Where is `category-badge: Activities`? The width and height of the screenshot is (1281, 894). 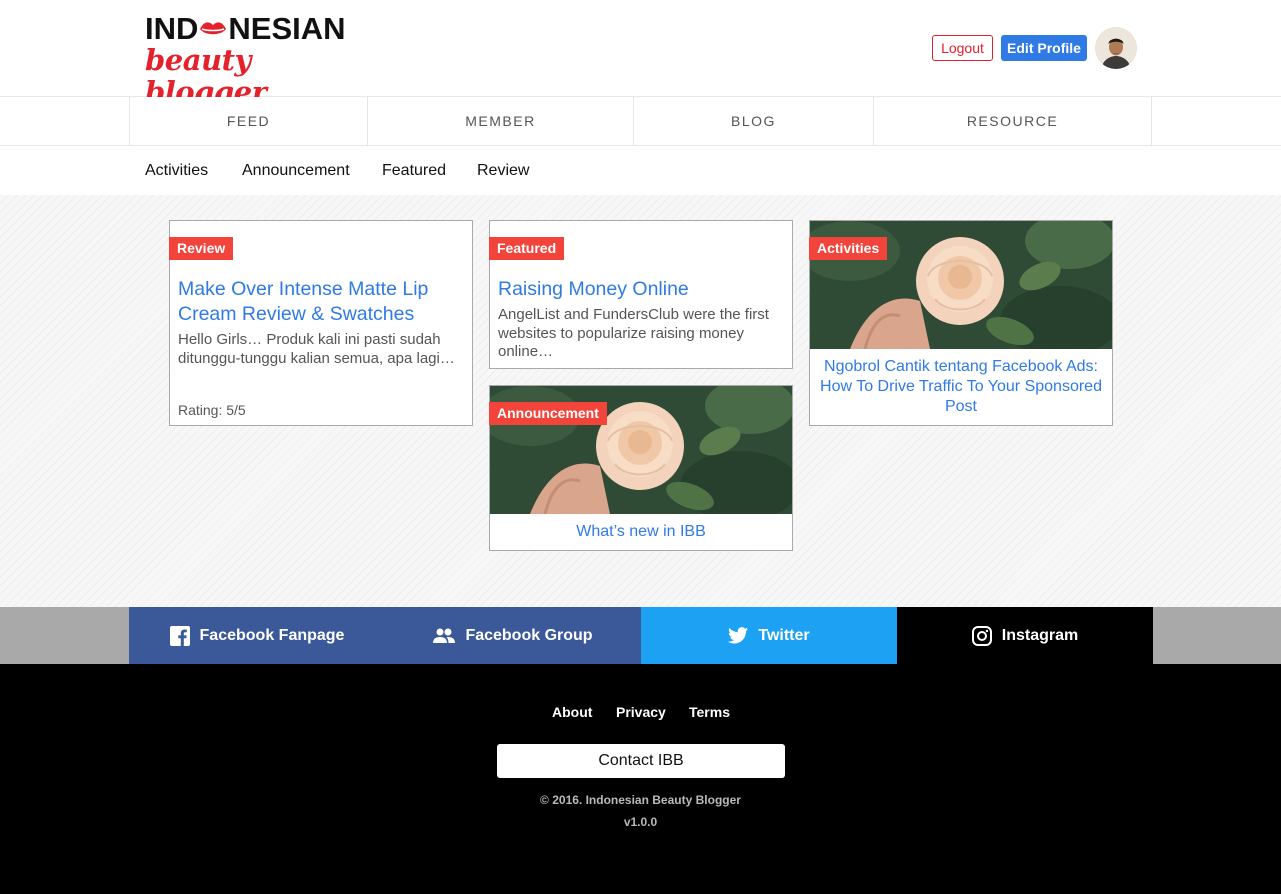
category-badge: Activities is located at coordinates (848, 248).